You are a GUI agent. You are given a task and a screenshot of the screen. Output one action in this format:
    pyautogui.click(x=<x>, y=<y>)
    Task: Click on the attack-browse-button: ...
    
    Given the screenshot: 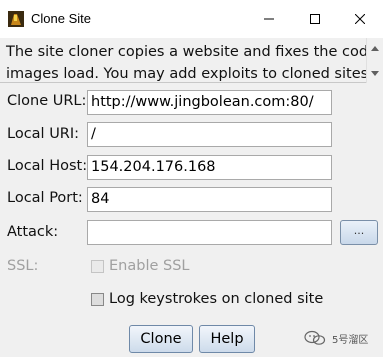 What is the action you would take?
    pyautogui.click(x=359, y=232)
    